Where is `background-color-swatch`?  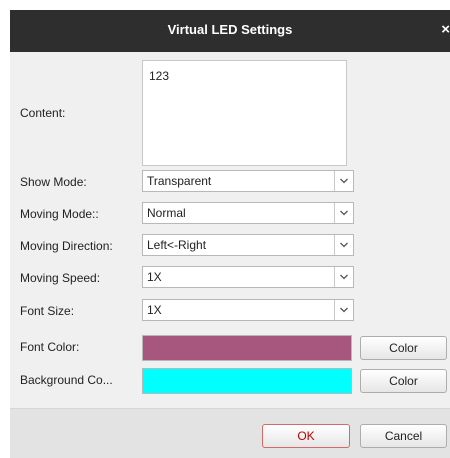
background-color-swatch is located at coordinates (247, 381).